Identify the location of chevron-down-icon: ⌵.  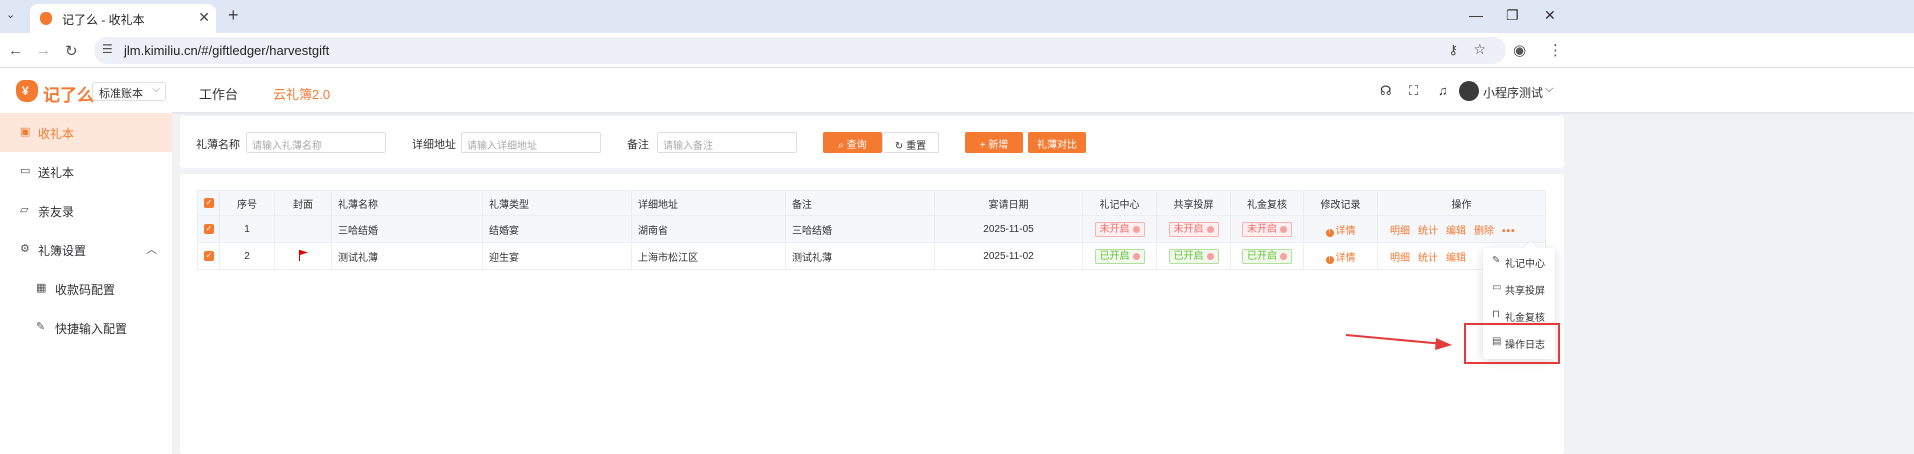
(156, 89).